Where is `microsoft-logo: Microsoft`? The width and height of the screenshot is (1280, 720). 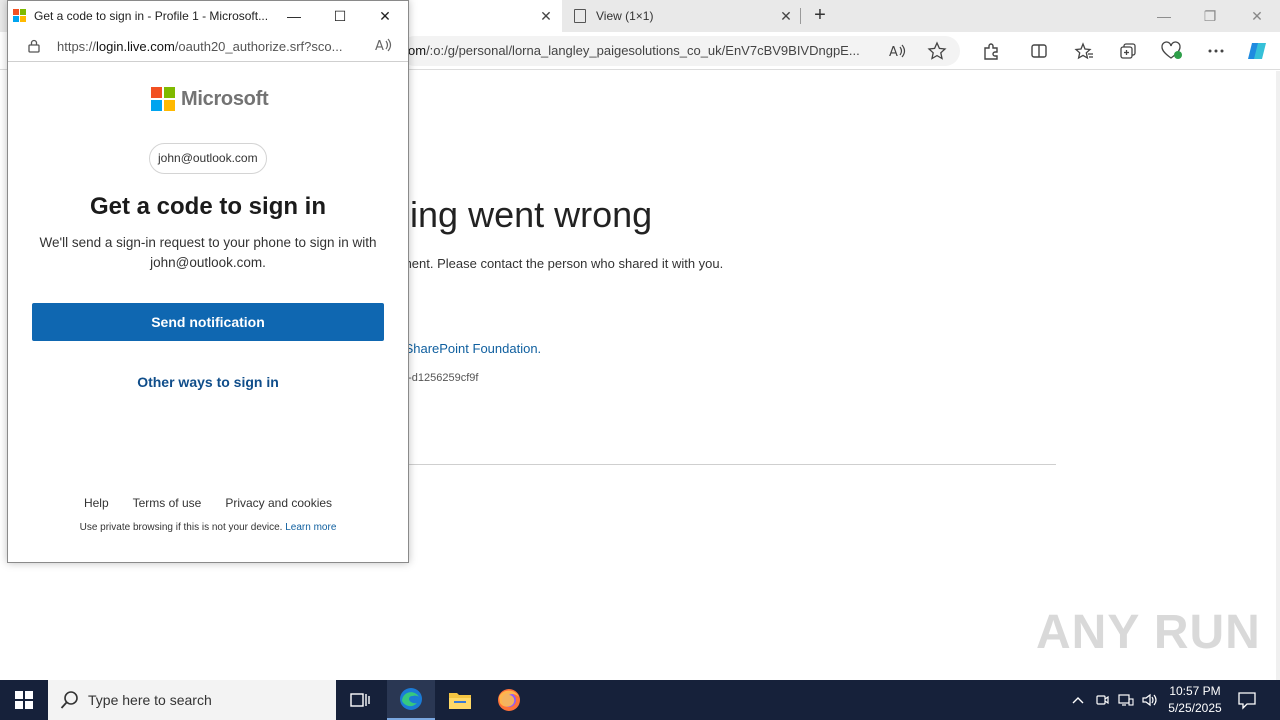 microsoft-logo: Microsoft is located at coordinates (210, 99).